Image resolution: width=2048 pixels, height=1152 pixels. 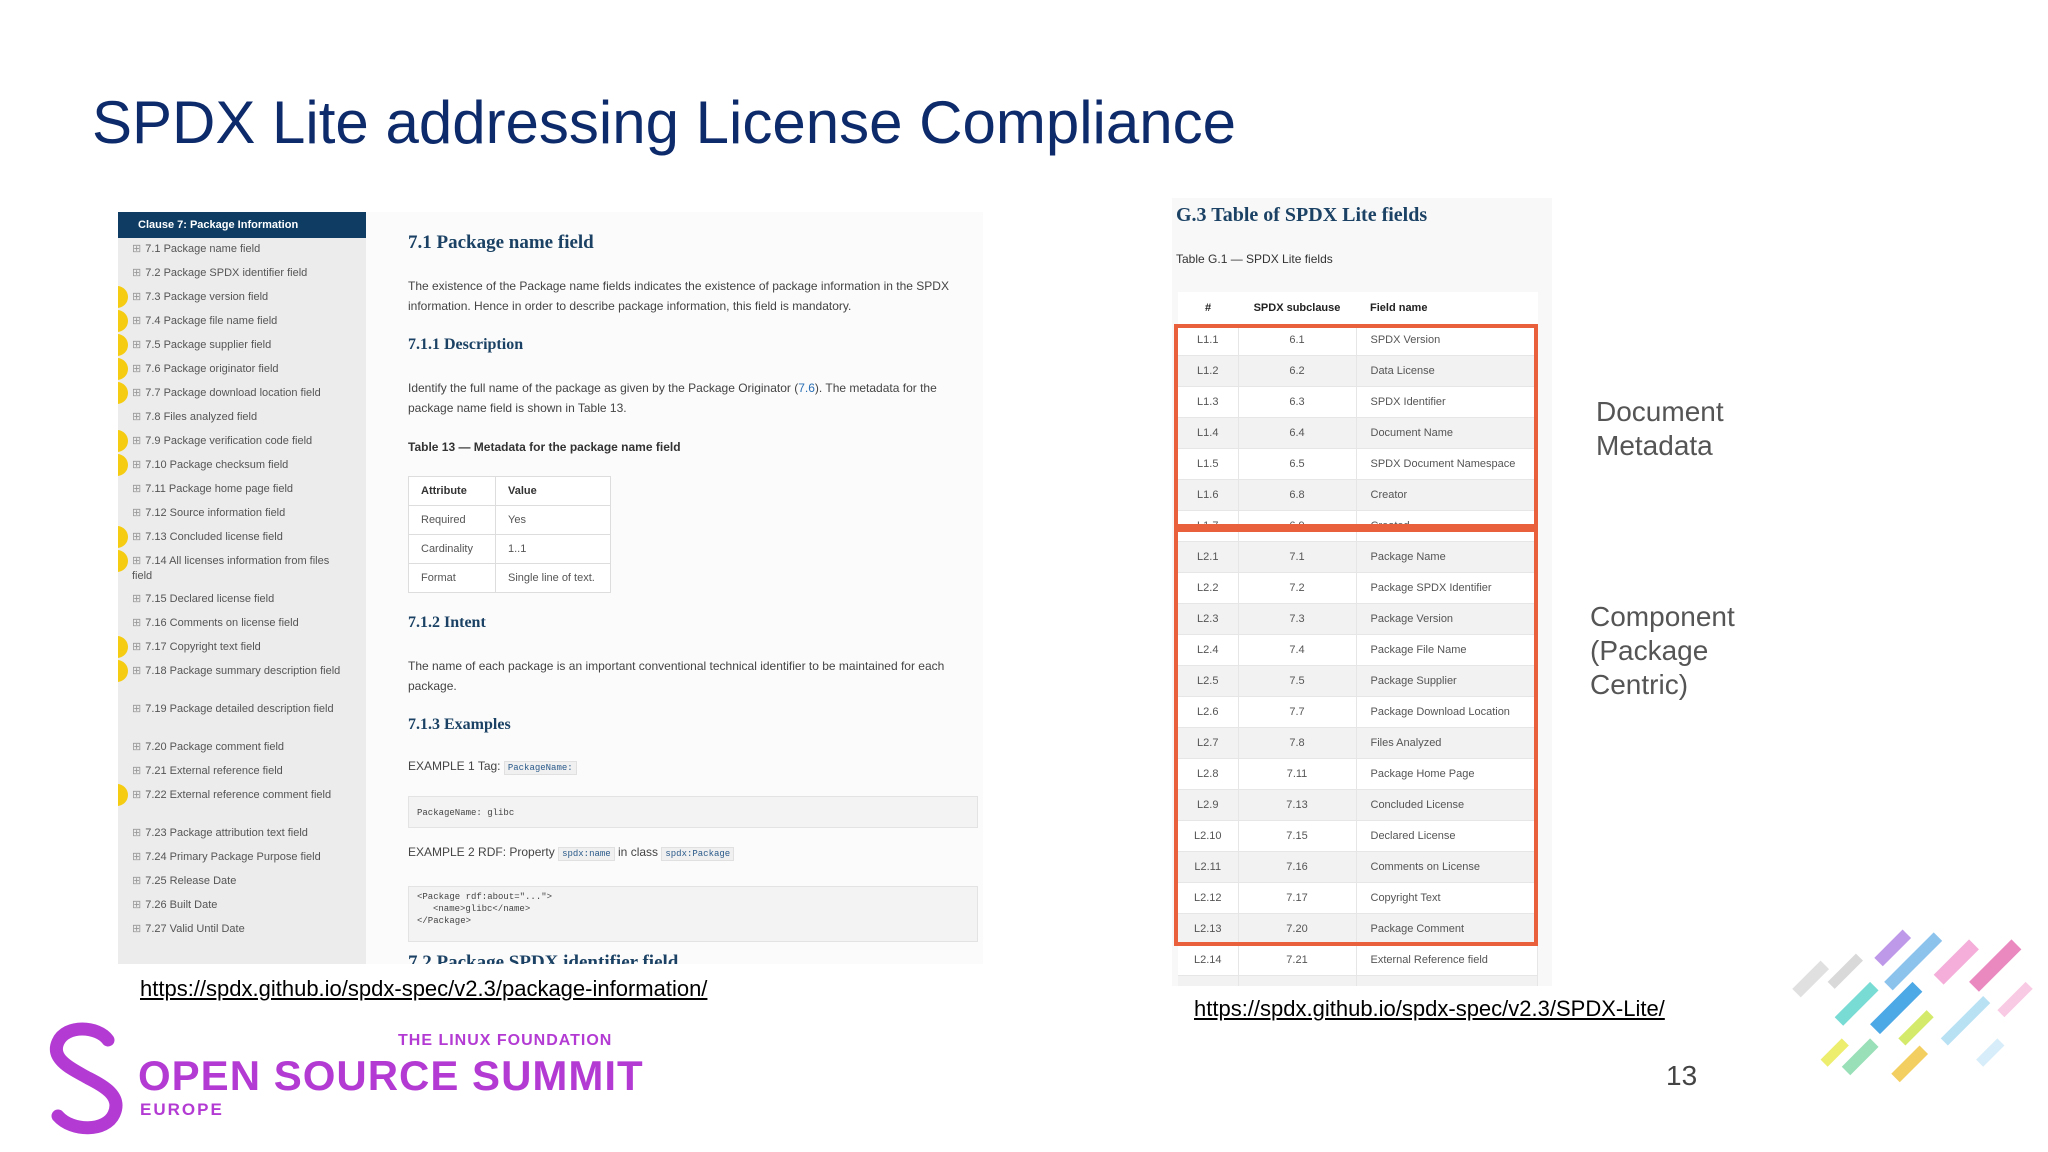 I want to click on table-cell: L2.14, so click(x=1208, y=960).